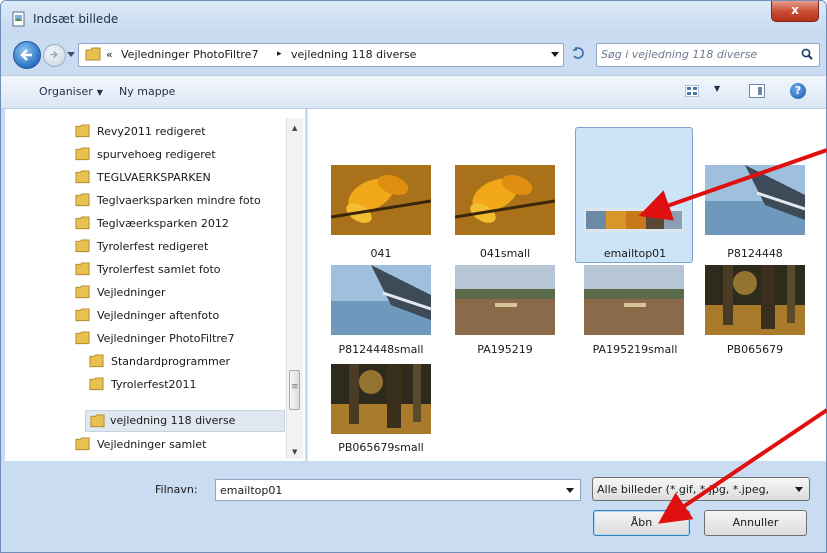  I want to click on tree-item-selected: vejledning 118 diverse, so click(185, 421).